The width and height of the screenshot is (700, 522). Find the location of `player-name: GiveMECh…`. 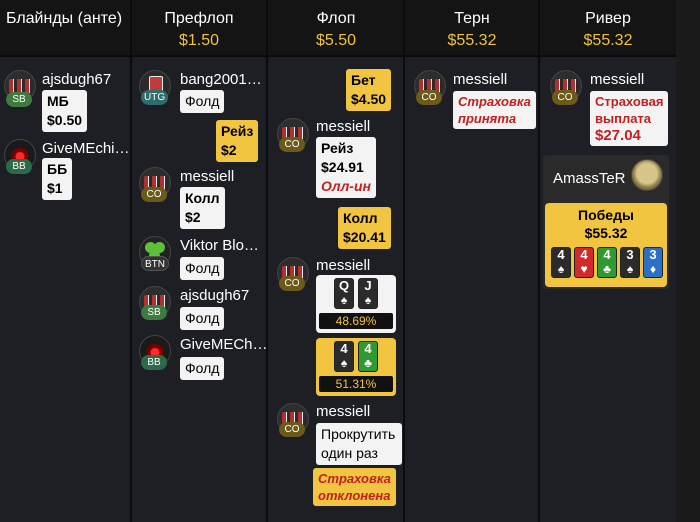

player-name: GiveMECh… is located at coordinates (224, 344).